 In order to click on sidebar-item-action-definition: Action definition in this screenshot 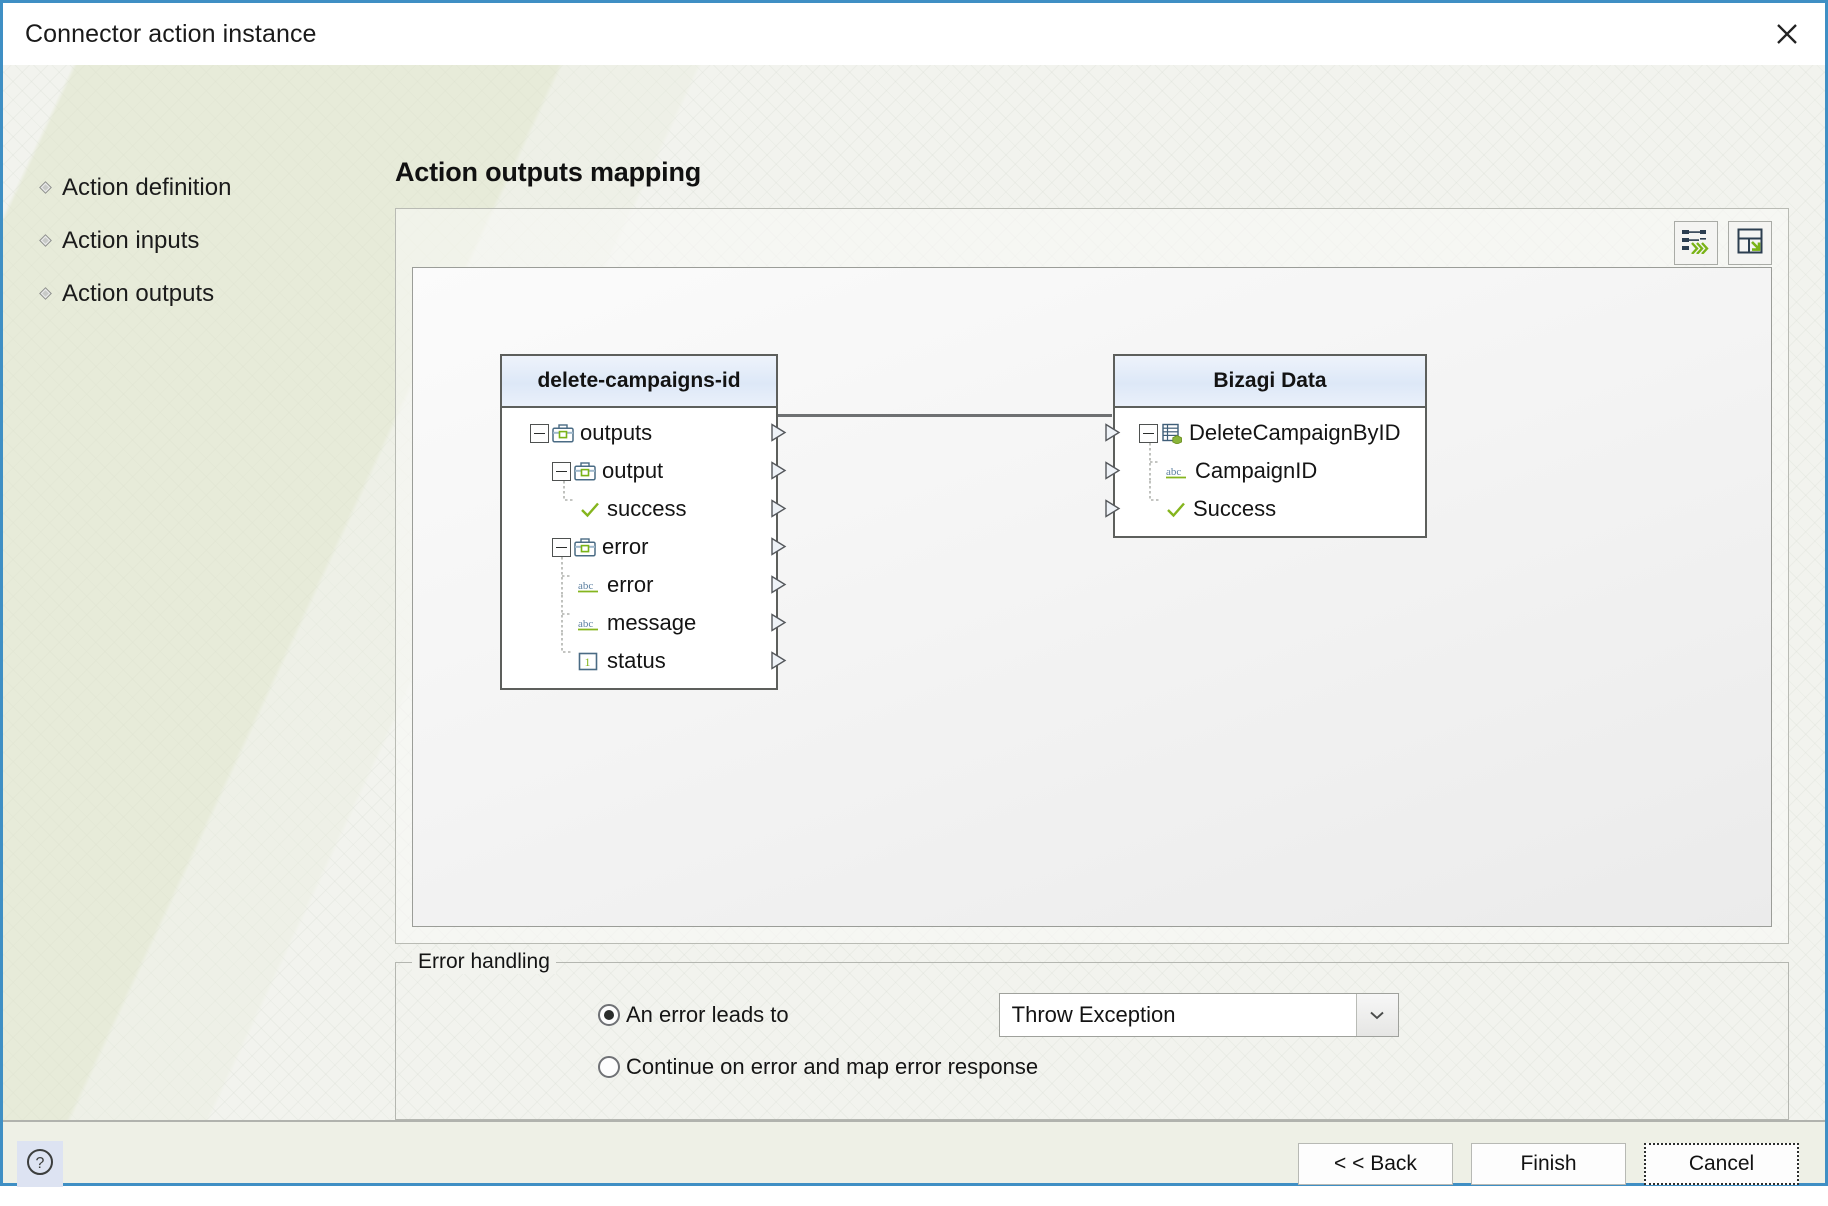, I will do `click(199, 187)`.